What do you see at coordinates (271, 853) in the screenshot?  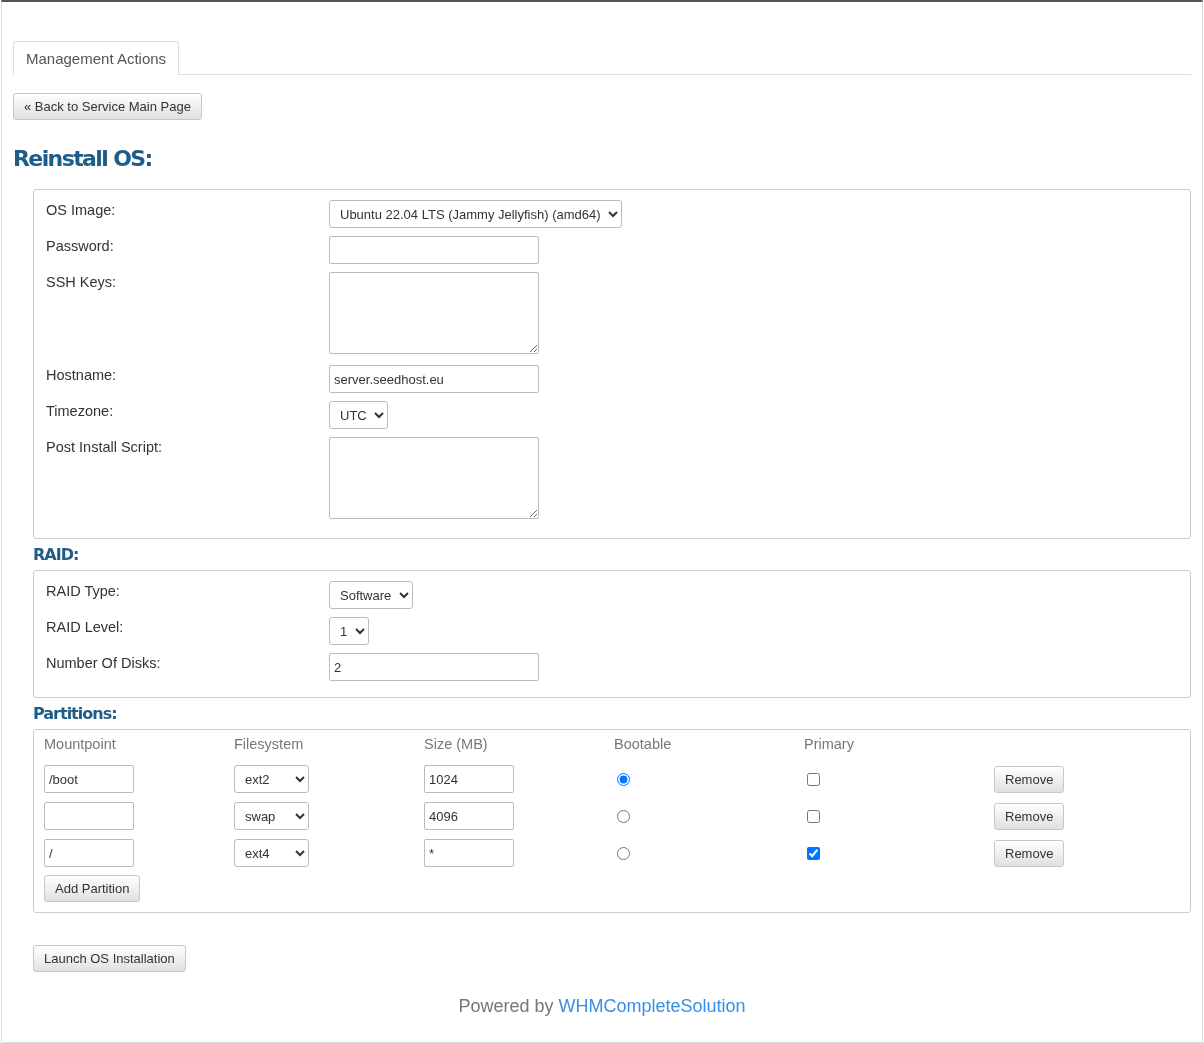 I see `filesystem-select: ext4` at bounding box center [271, 853].